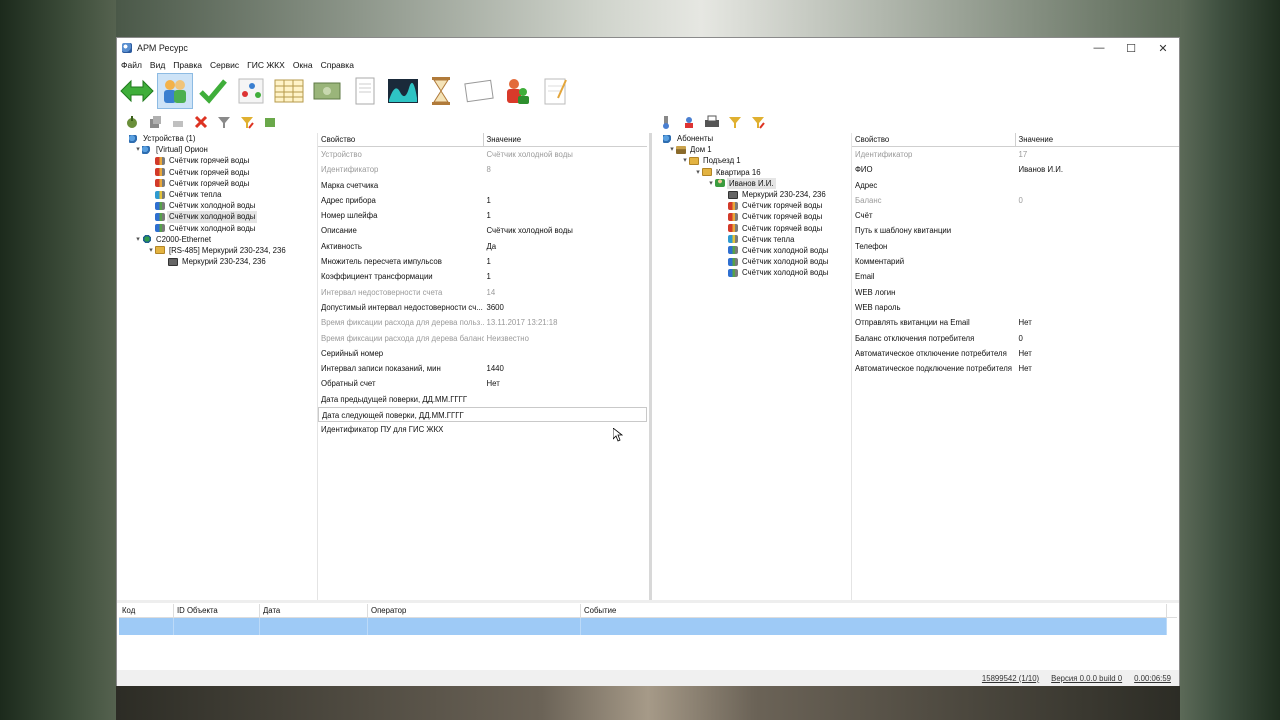 The width and height of the screenshot is (1280, 720). What do you see at coordinates (482, 429) in the screenshot?
I see `property-row: Идентификатор ПУ для ГИС ЖКХ` at bounding box center [482, 429].